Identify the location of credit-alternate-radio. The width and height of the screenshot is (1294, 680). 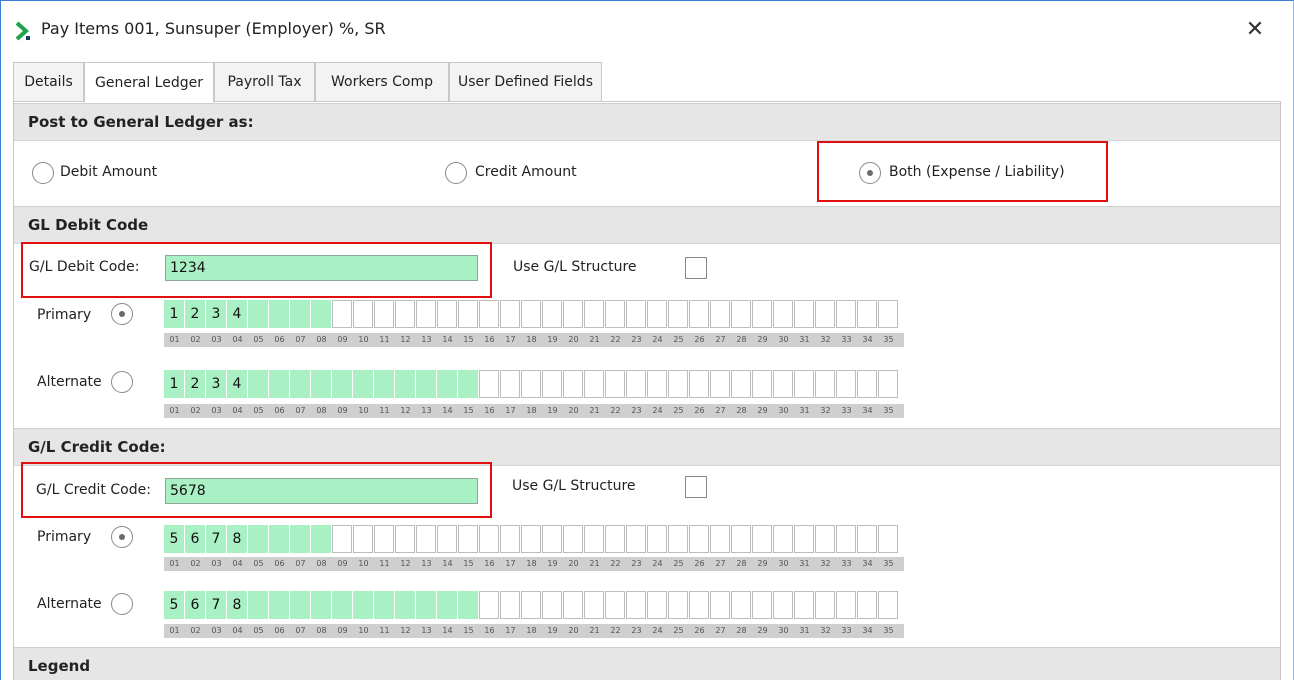
(122, 604).